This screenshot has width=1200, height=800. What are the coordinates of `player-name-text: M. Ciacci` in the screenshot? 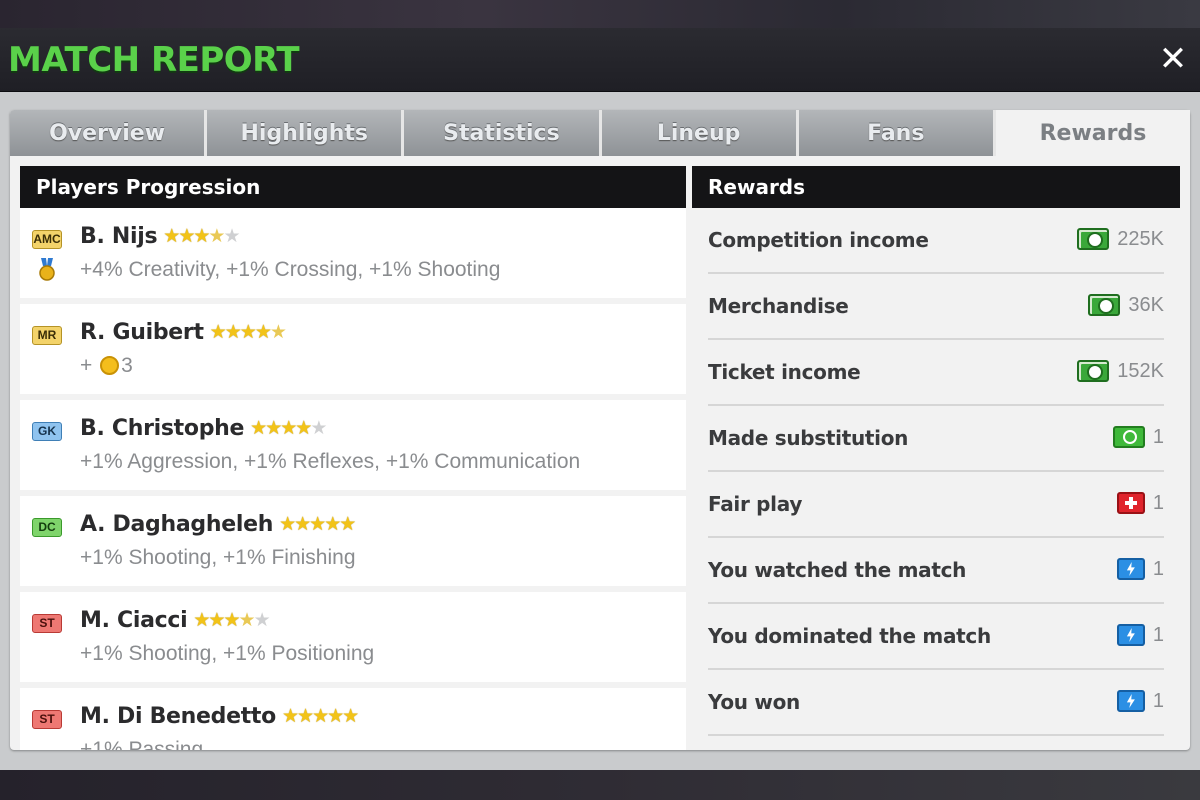 It's located at (134, 620).